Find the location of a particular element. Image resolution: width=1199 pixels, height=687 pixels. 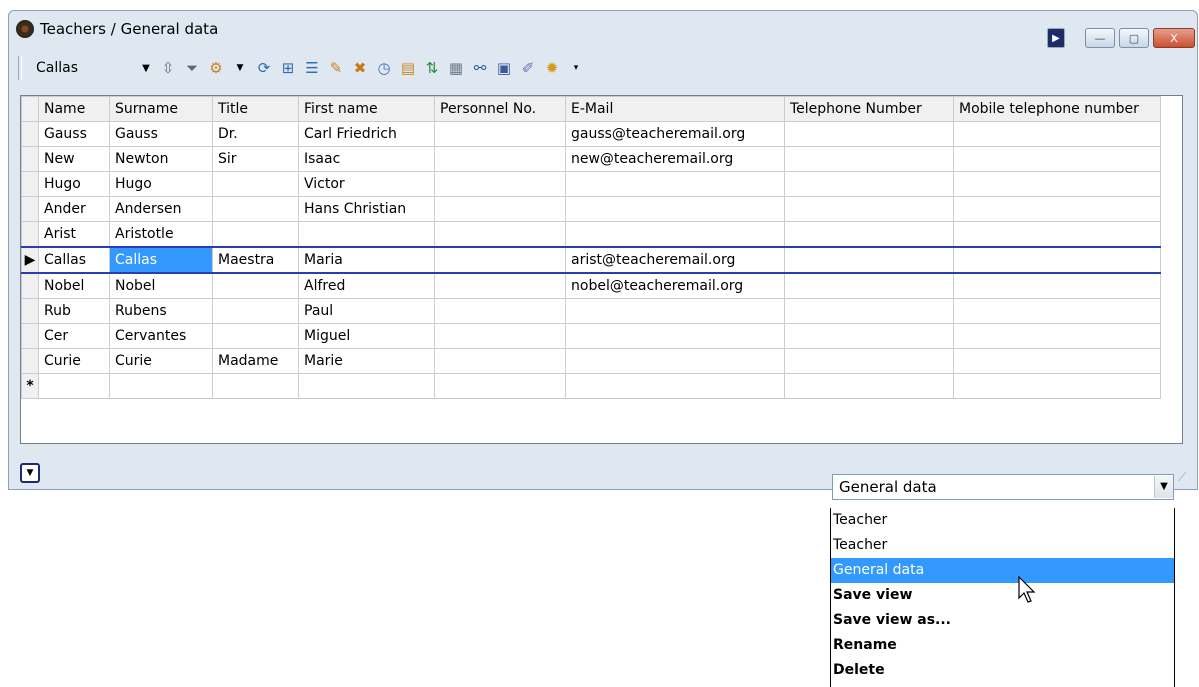

col-header-email: E-Mail is located at coordinates (675, 109).